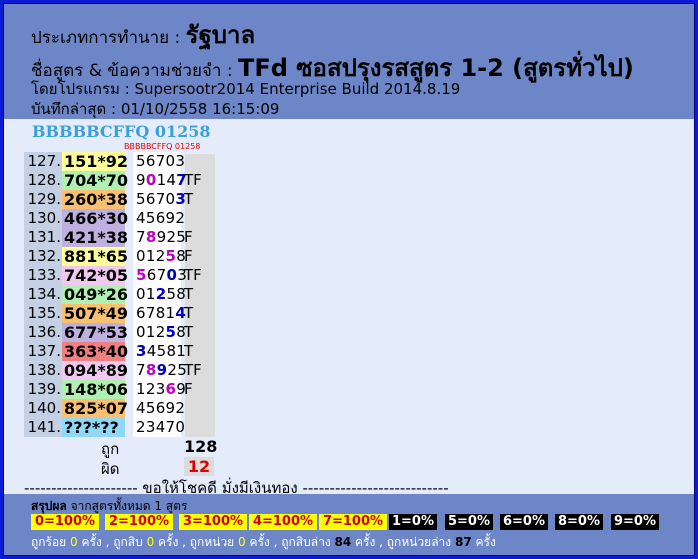  What do you see at coordinates (189, 332) in the screenshot?
I see `hit-flag: T` at bounding box center [189, 332].